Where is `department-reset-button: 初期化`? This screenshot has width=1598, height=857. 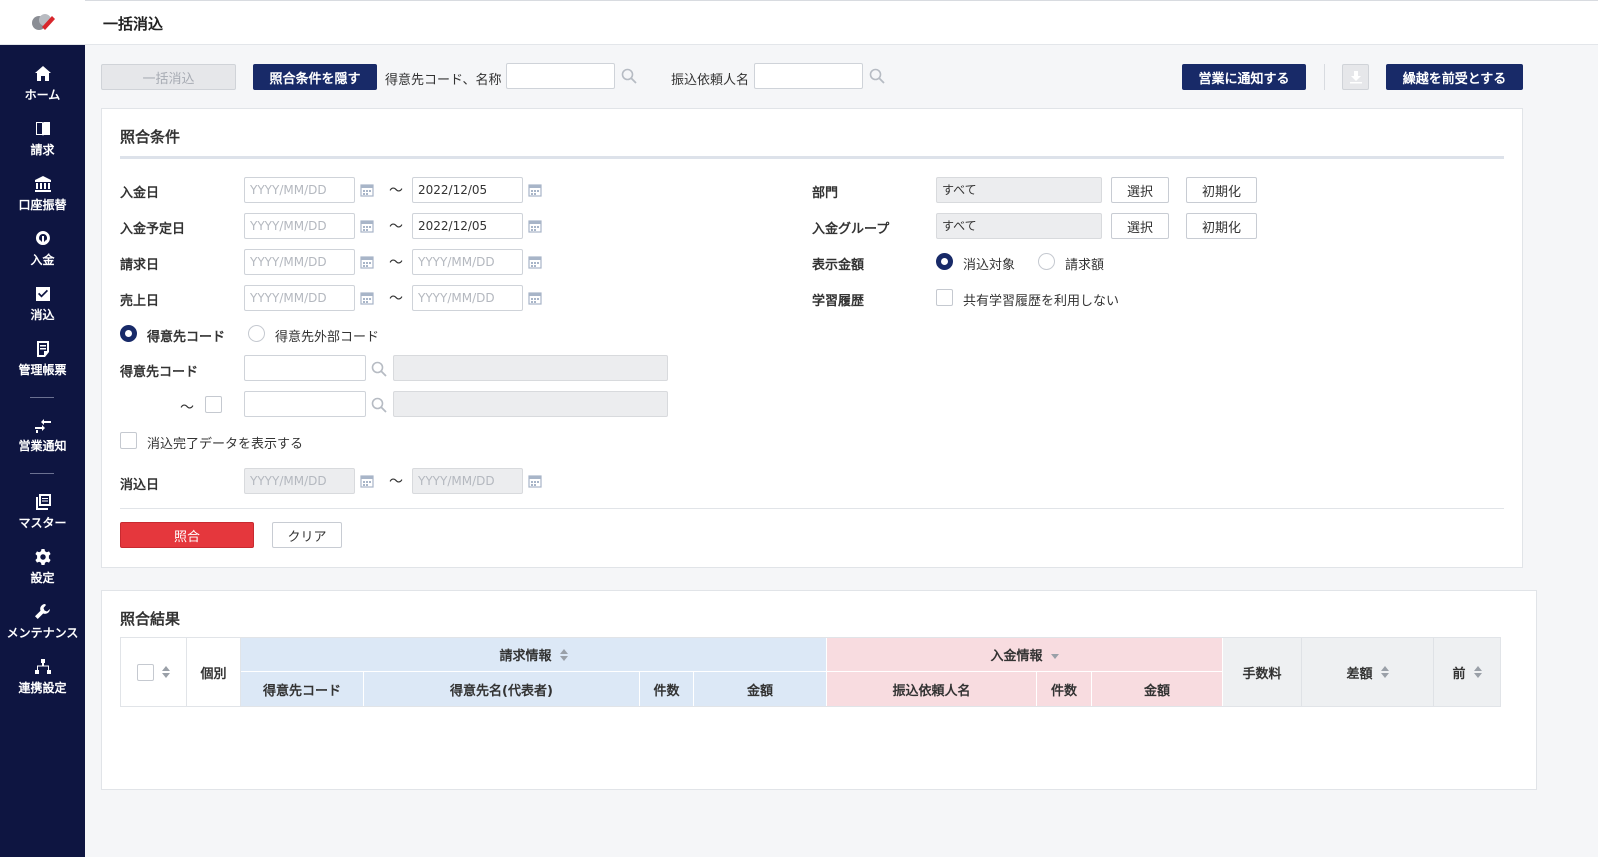
department-reset-button: 初期化 is located at coordinates (1221, 190).